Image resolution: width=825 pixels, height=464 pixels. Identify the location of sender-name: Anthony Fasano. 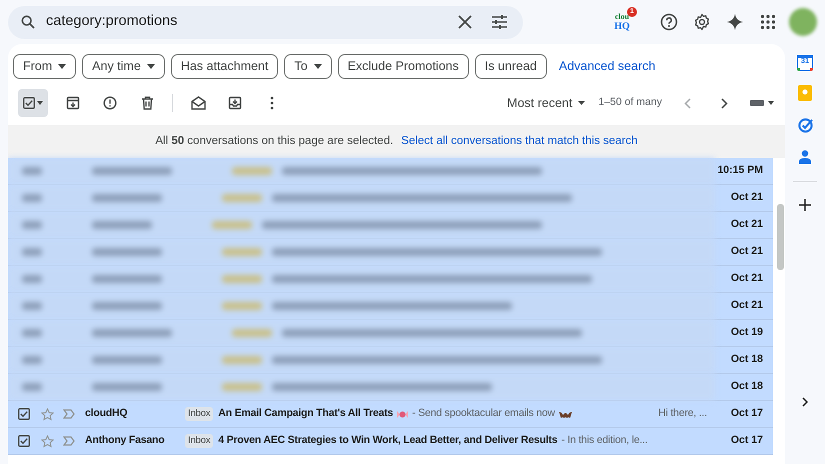
(125, 440).